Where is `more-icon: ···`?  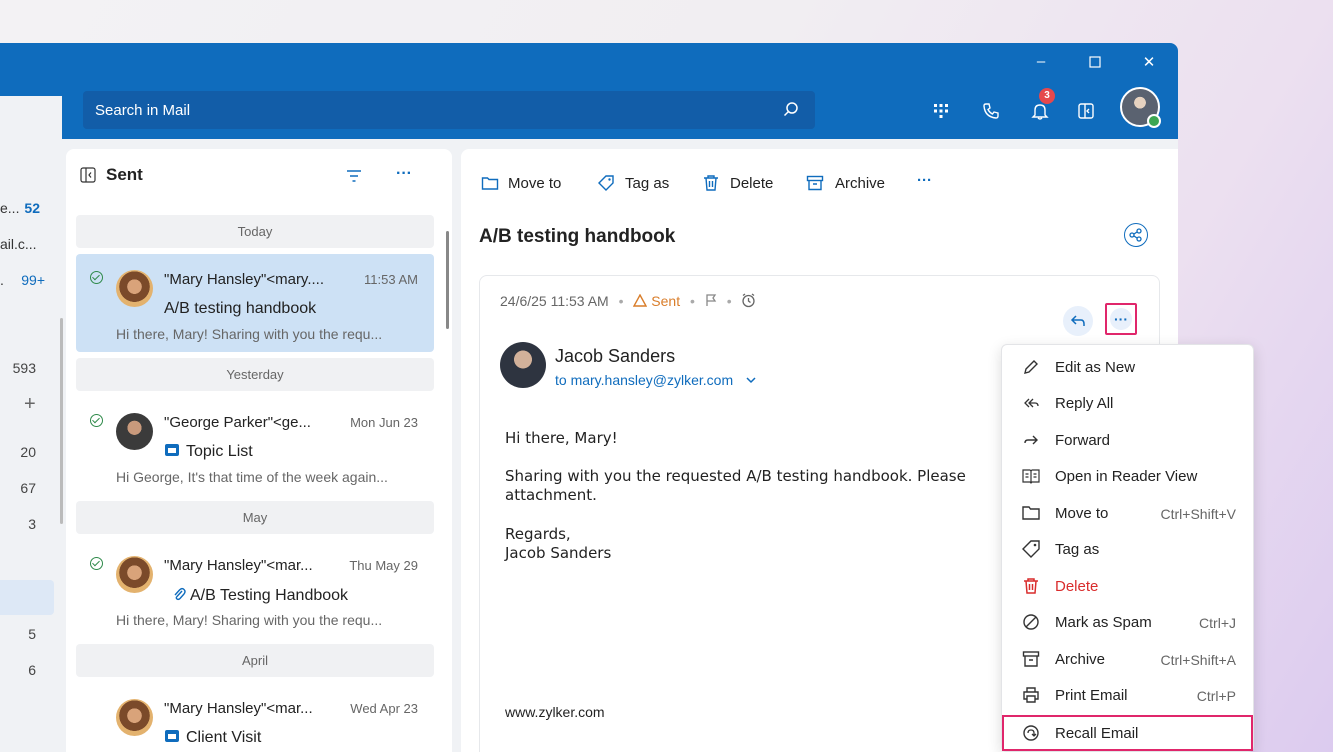 more-icon: ··· is located at coordinates (1121, 319).